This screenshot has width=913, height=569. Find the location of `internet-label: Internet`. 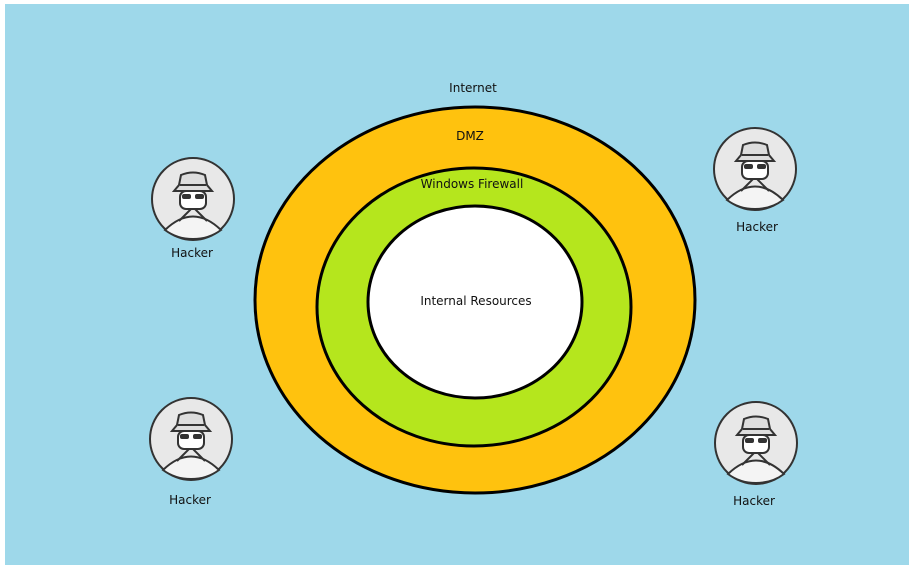

internet-label: Internet is located at coordinates (473, 88).